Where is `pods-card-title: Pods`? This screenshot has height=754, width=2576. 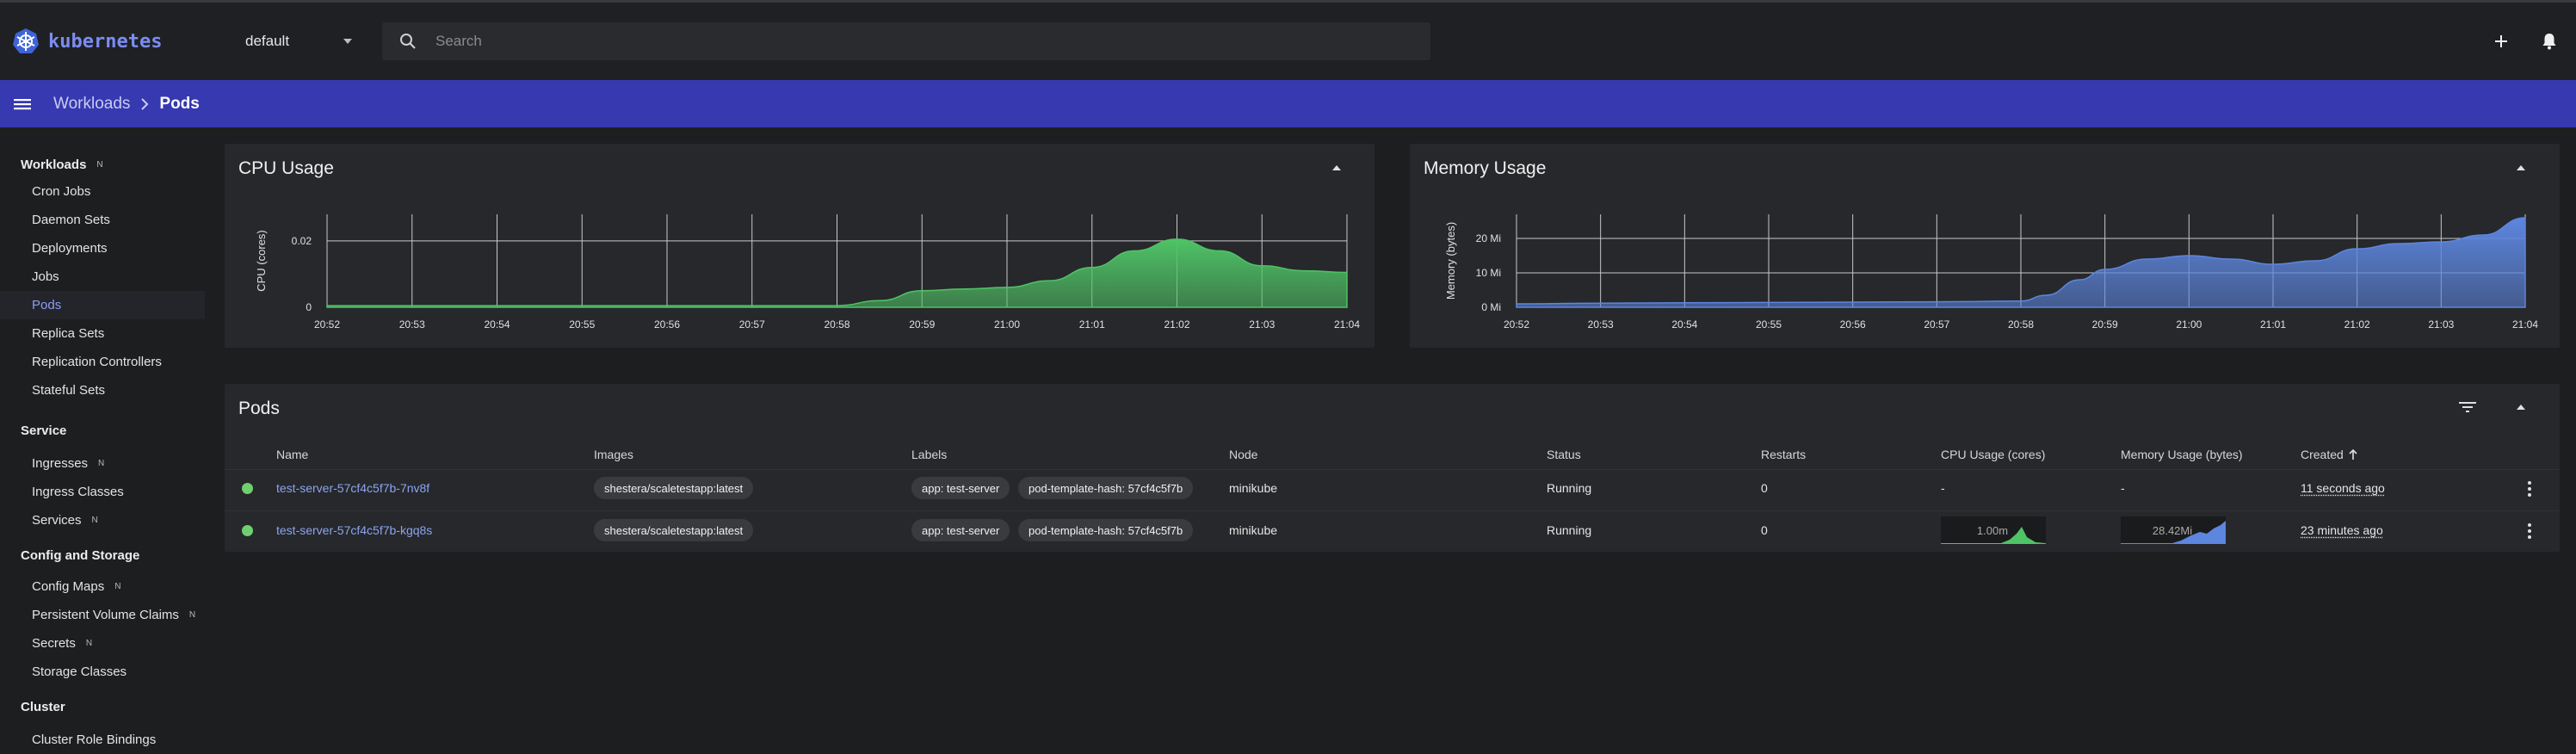 pods-card-title: Pods is located at coordinates (259, 409).